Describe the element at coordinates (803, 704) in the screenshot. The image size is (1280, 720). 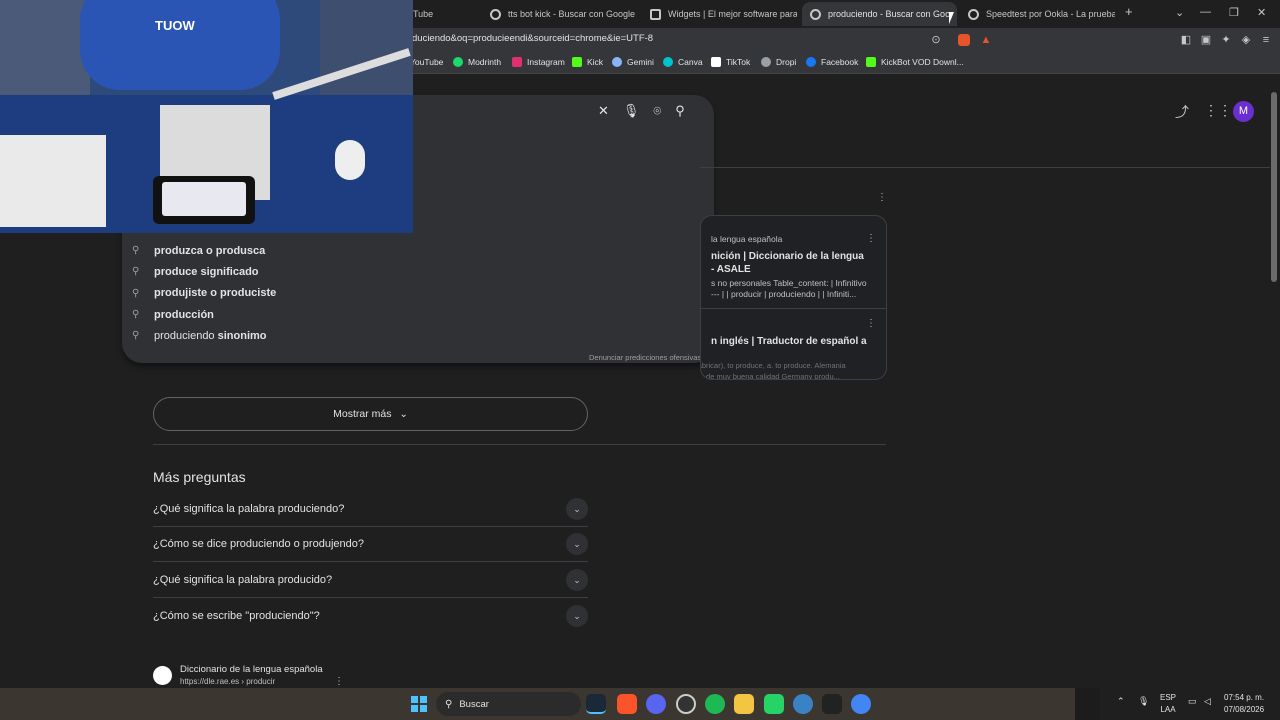
I see `obs-icon` at that location.